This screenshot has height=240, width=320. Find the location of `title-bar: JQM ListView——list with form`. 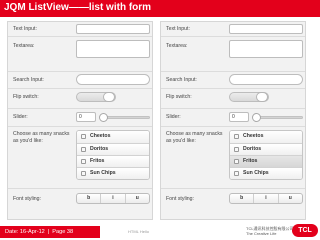

title-bar: JQM ListView——list with form is located at coordinates (160, 8).